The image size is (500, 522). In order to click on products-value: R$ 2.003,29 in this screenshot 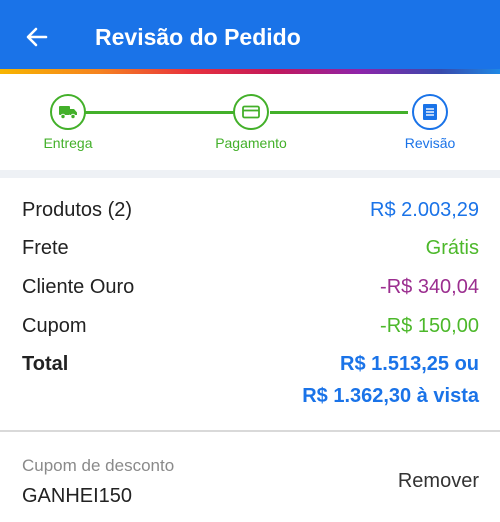, I will do `click(424, 210)`.